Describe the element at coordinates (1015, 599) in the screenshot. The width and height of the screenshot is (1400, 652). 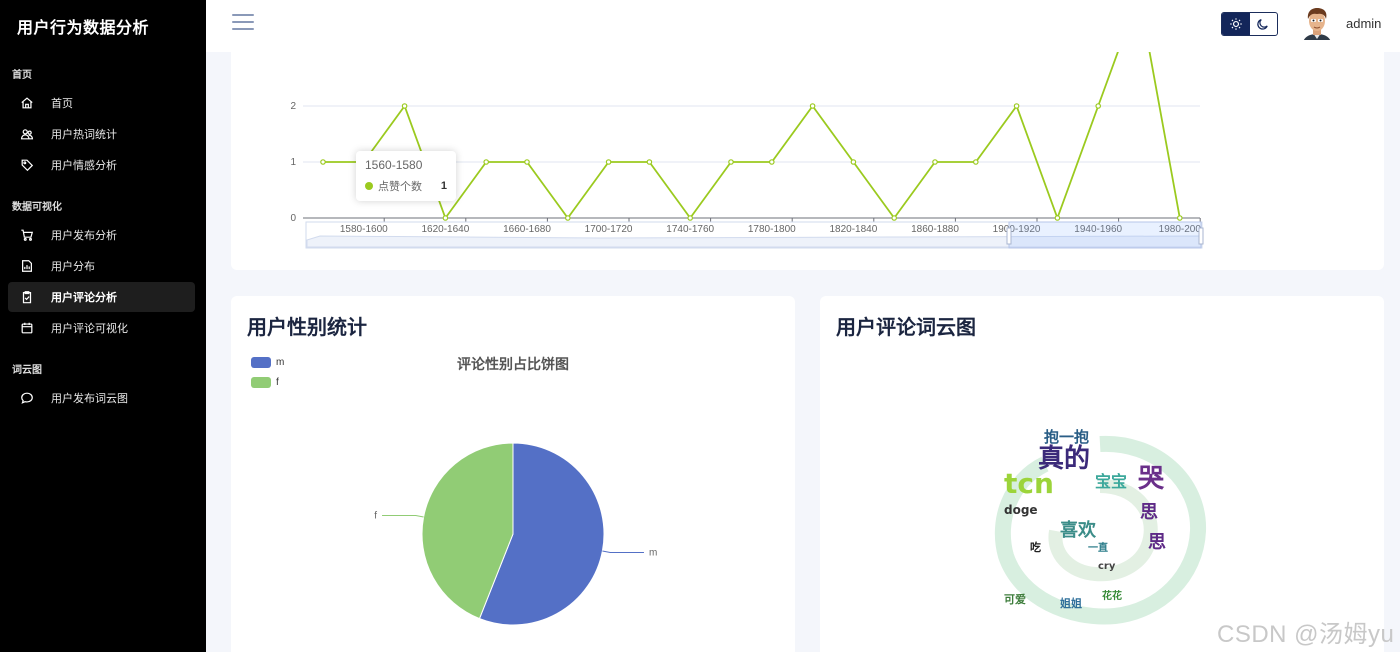
I see `wordcloud-word: 可爱` at that location.